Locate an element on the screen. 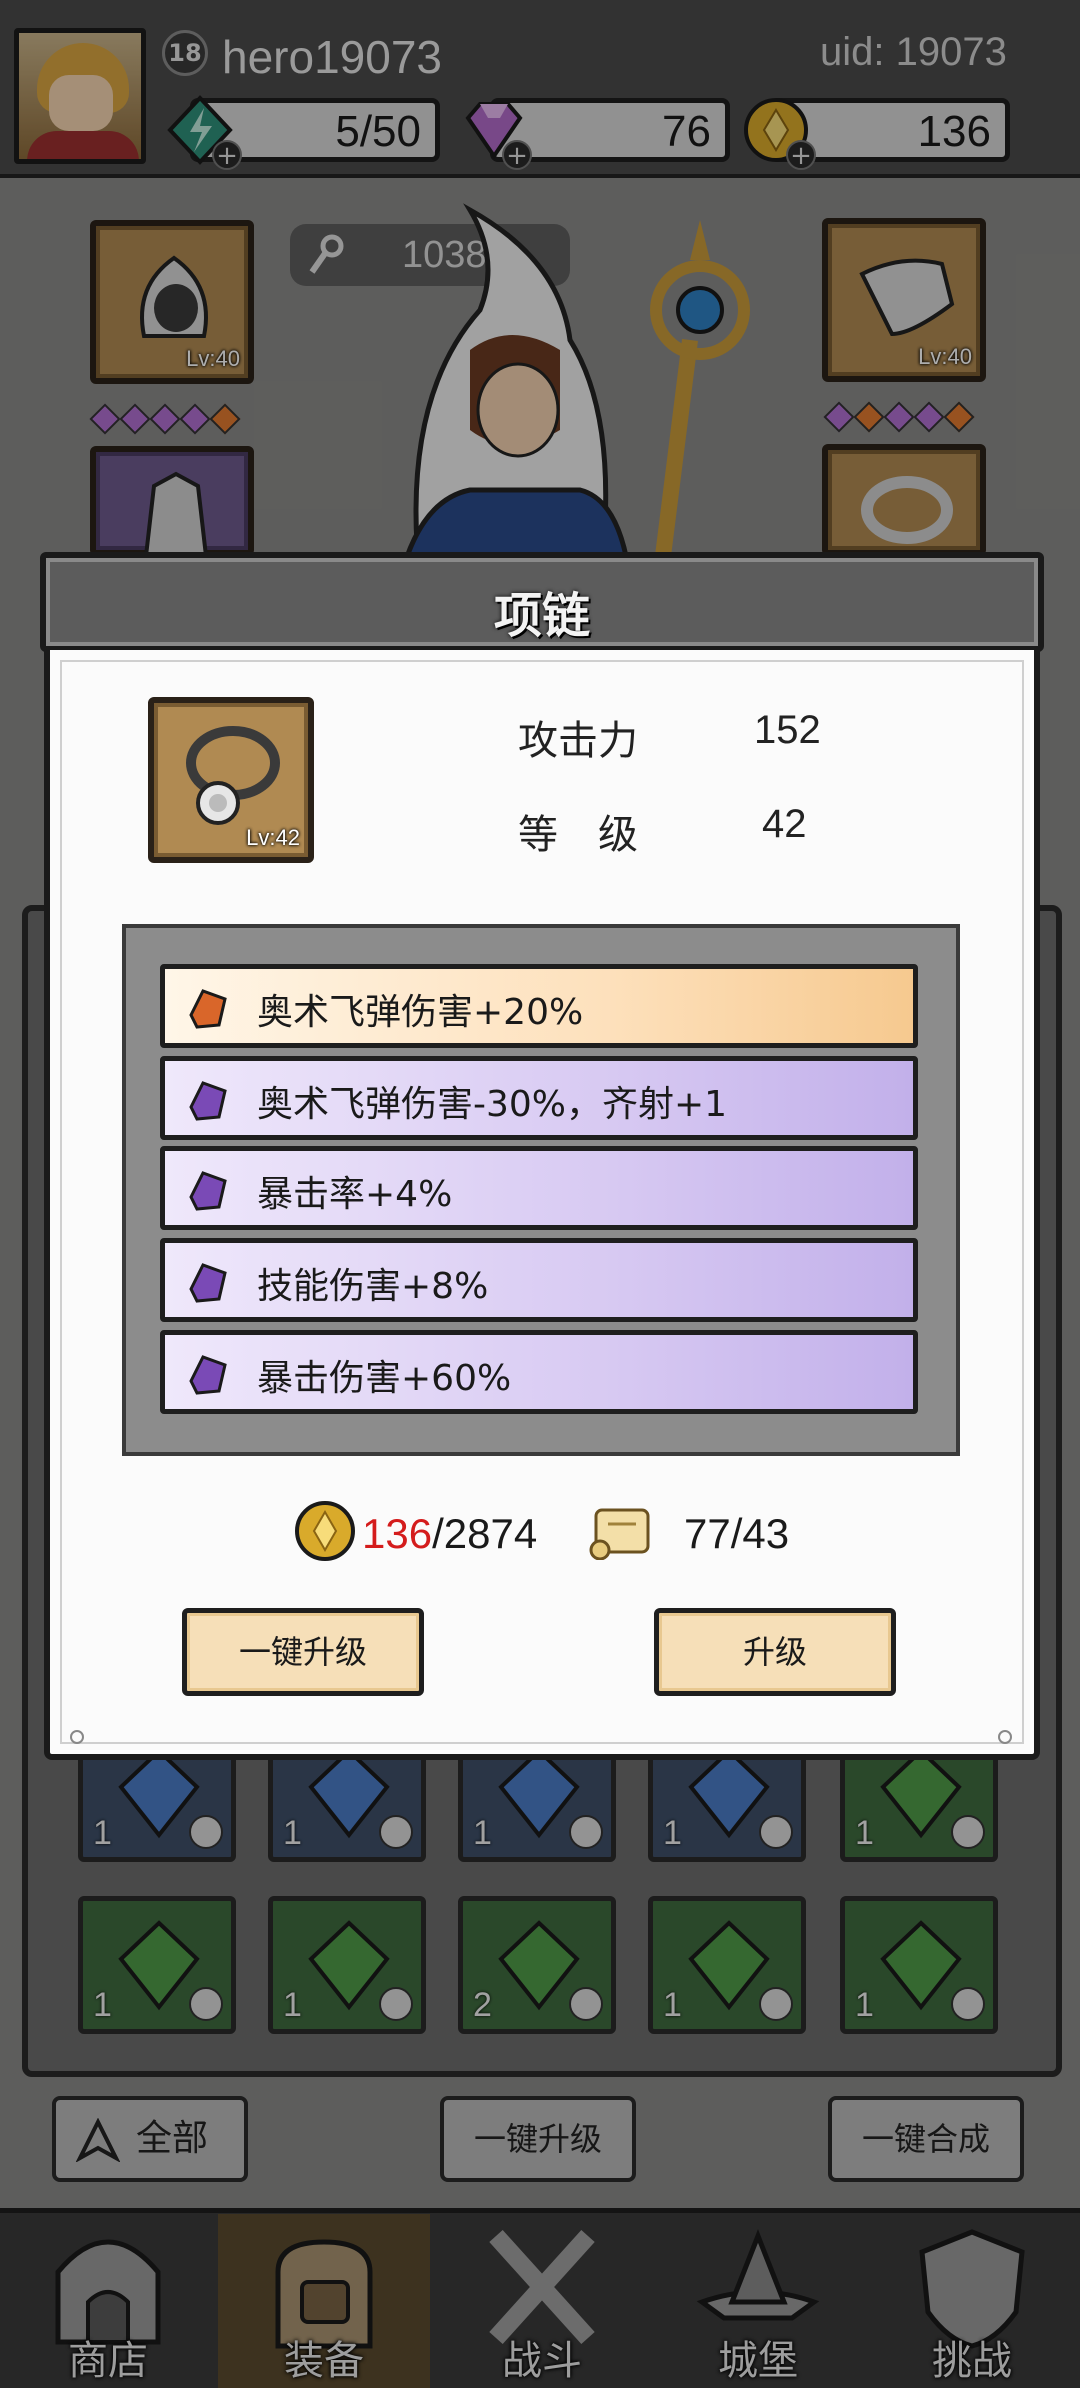 The width and height of the screenshot is (1080, 2388). scroll-icon is located at coordinates (619, 1534).